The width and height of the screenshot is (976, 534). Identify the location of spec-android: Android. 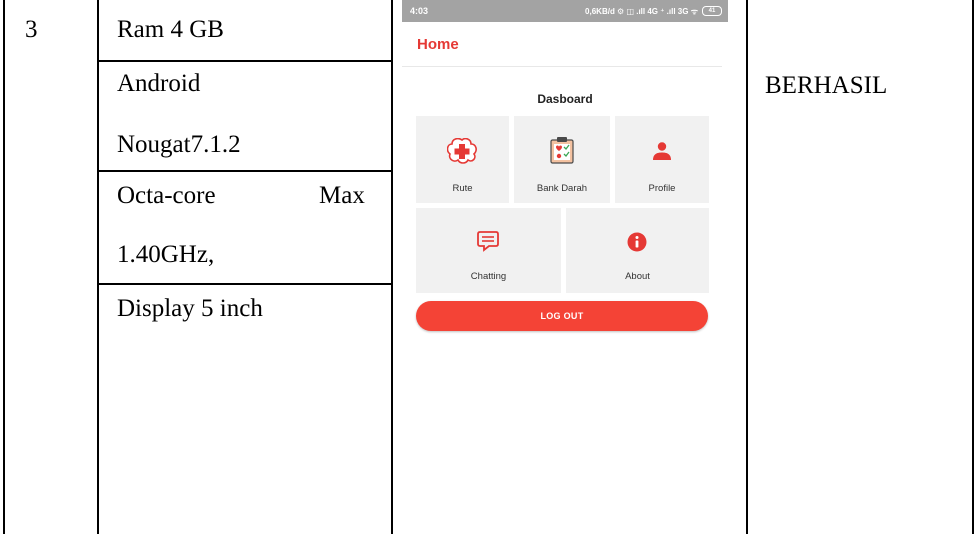
(159, 83).